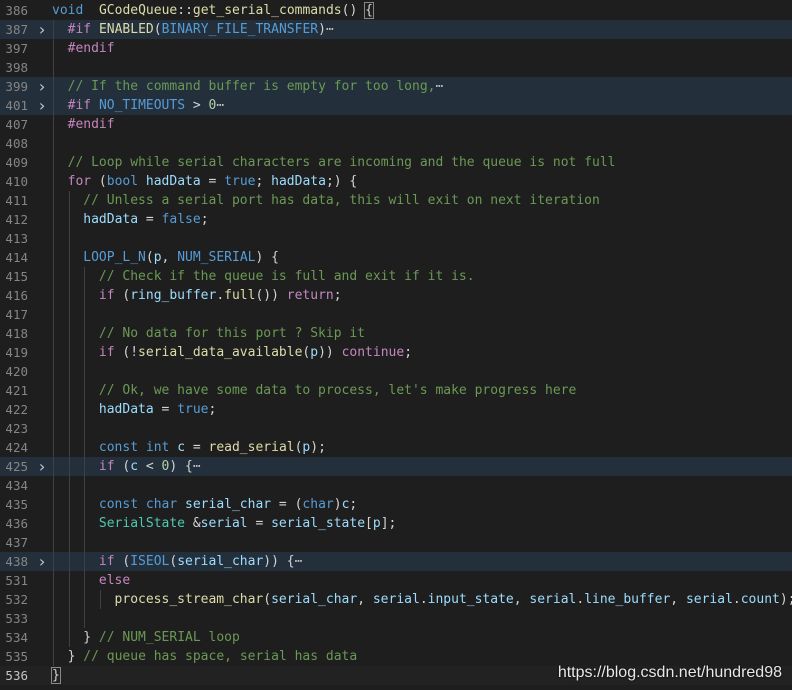  Describe the element at coordinates (16, 295) in the screenshot. I see `line-number: 416` at that location.